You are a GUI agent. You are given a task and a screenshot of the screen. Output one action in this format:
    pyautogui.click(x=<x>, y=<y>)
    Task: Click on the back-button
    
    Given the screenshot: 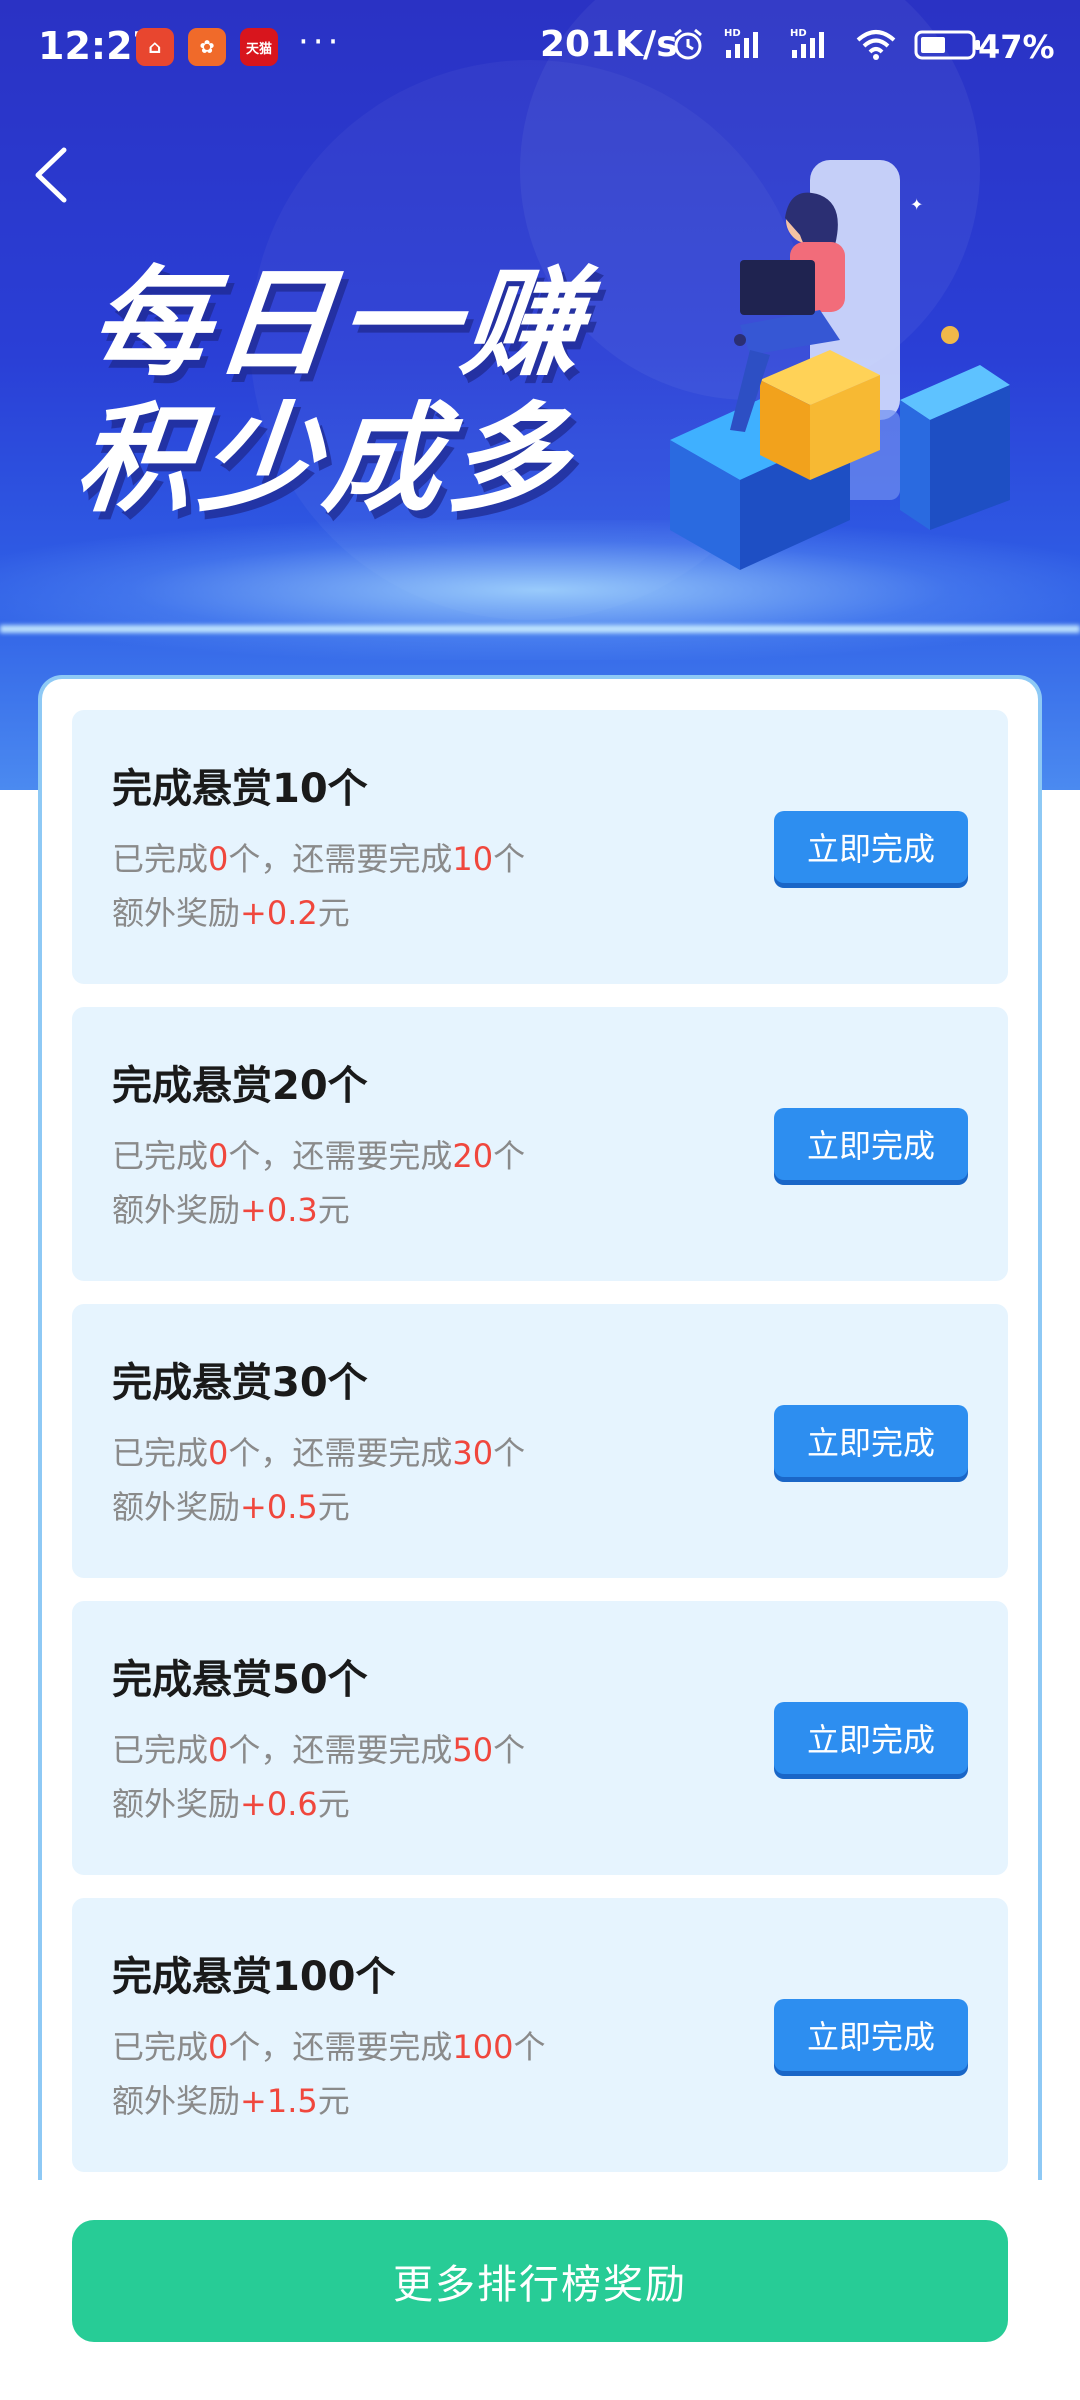 What is the action you would take?
    pyautogui.click(x=54, y=175)
    